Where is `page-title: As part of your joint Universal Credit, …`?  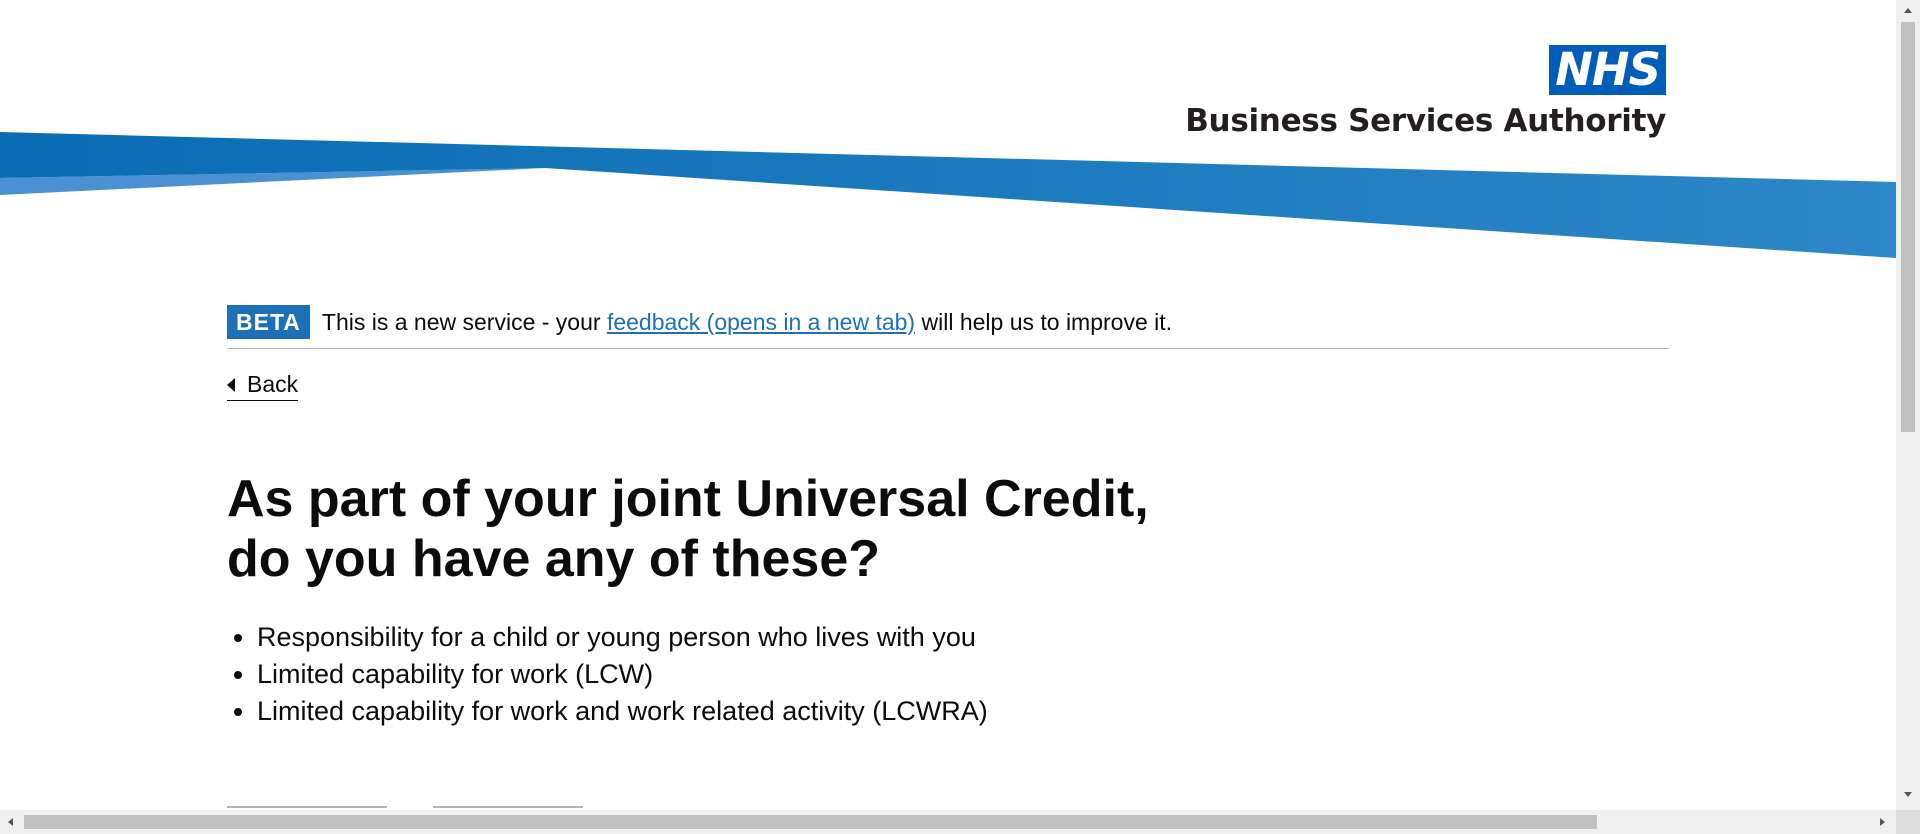
page-title: As part of your joint Universal Credit, … is located at coordinates (688, 529).